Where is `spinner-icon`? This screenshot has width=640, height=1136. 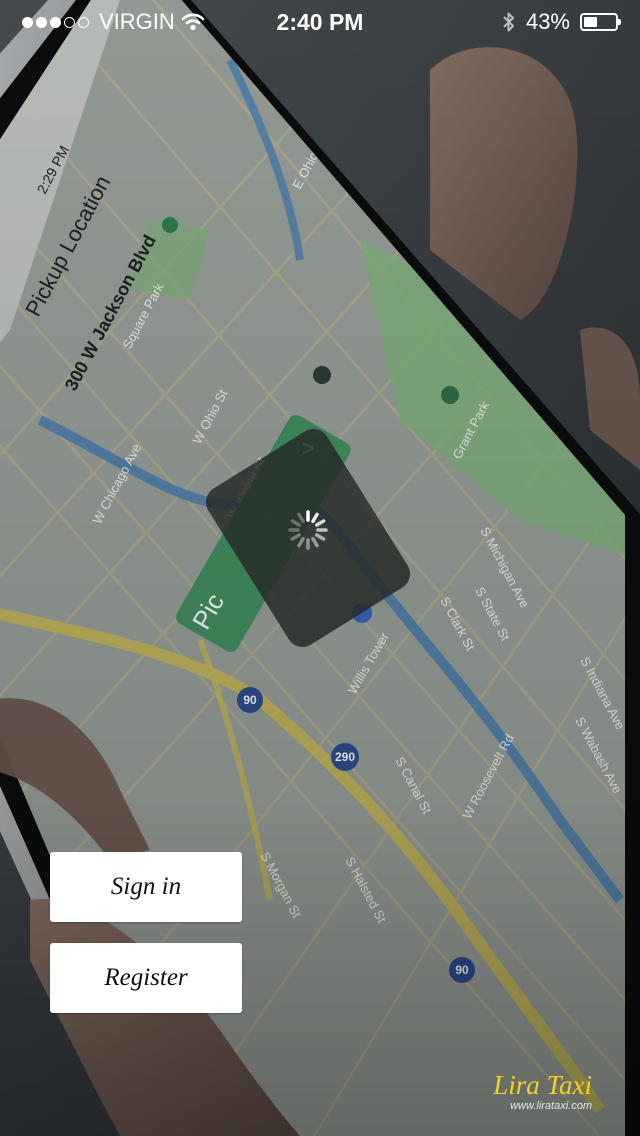
spinner-icon is located at coordinates (308, 530).